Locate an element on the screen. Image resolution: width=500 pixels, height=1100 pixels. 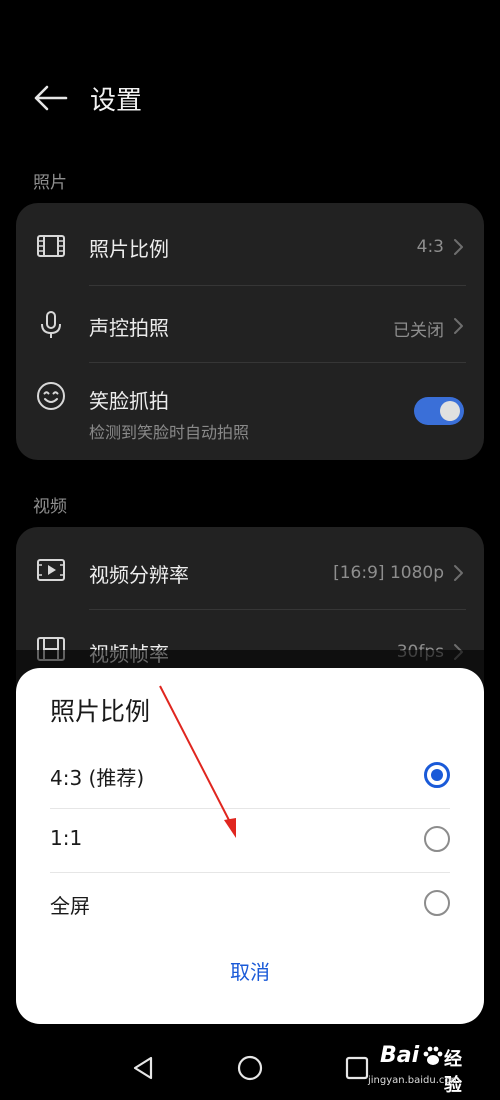
cancel-button: 取消 is located at coordinates (250, 970).